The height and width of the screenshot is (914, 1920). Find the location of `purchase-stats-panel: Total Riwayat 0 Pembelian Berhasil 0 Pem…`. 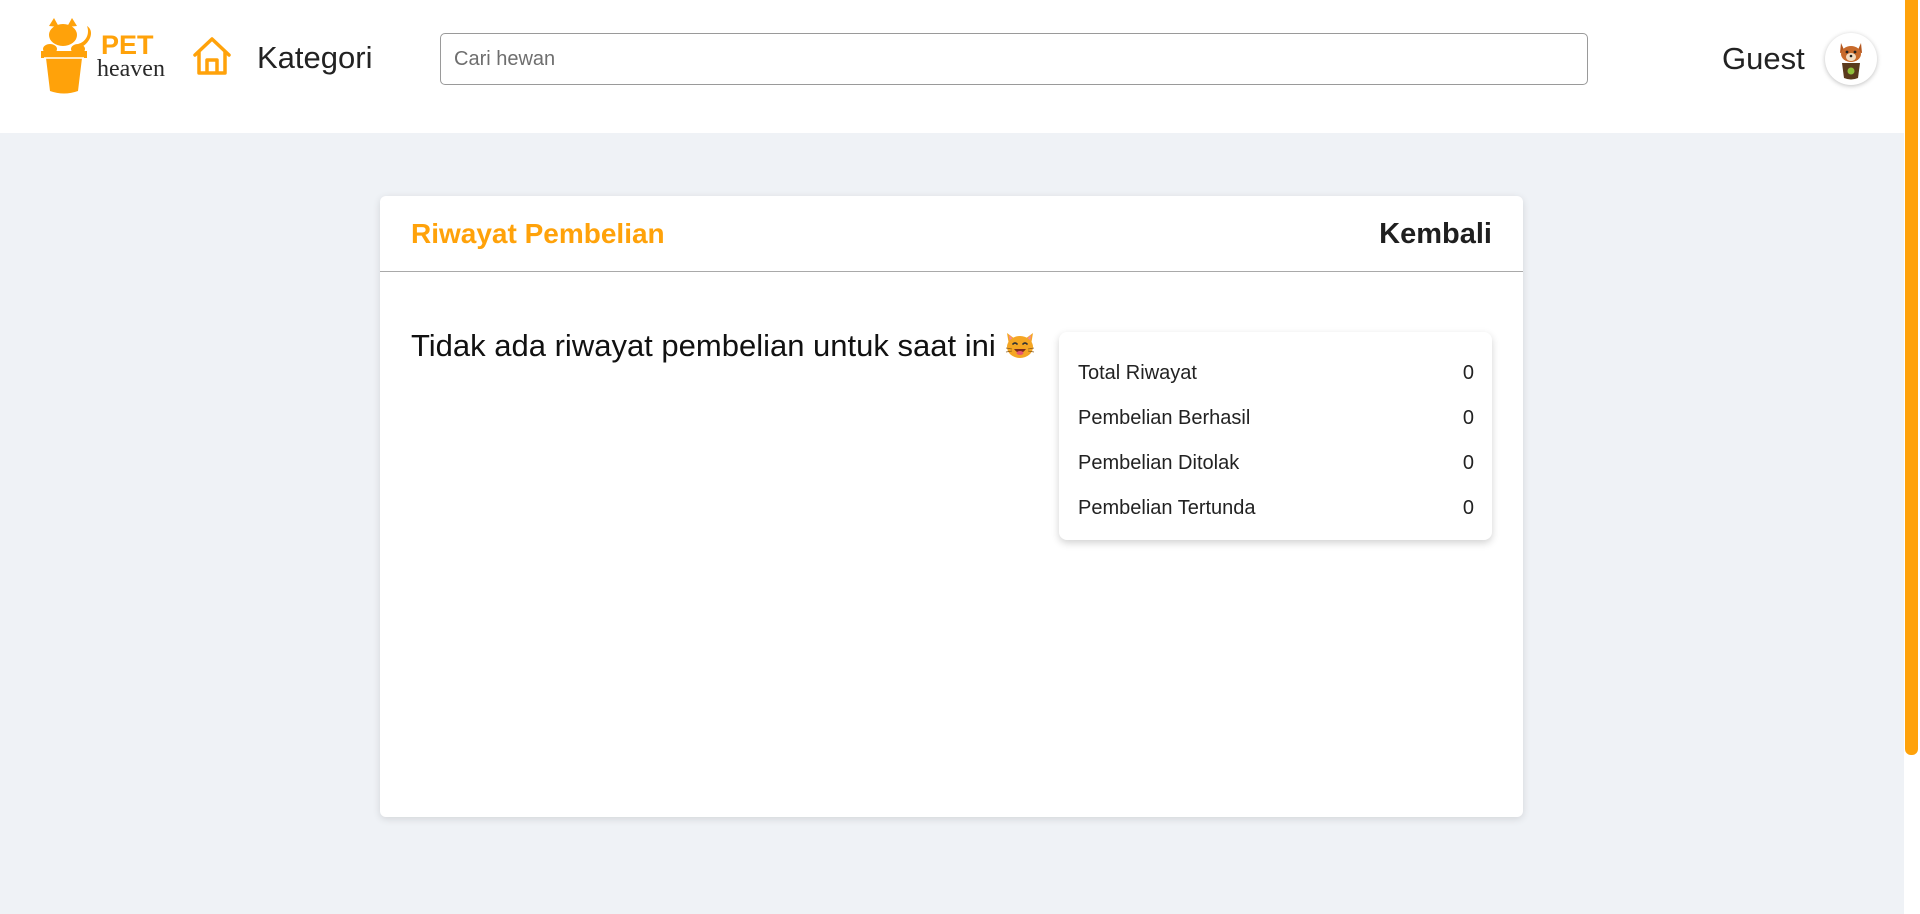

purchase-stats-panel: Total Riwayat 0 Pembelian Berhasil 0 Pem… is located at coordinates (1275, 436).